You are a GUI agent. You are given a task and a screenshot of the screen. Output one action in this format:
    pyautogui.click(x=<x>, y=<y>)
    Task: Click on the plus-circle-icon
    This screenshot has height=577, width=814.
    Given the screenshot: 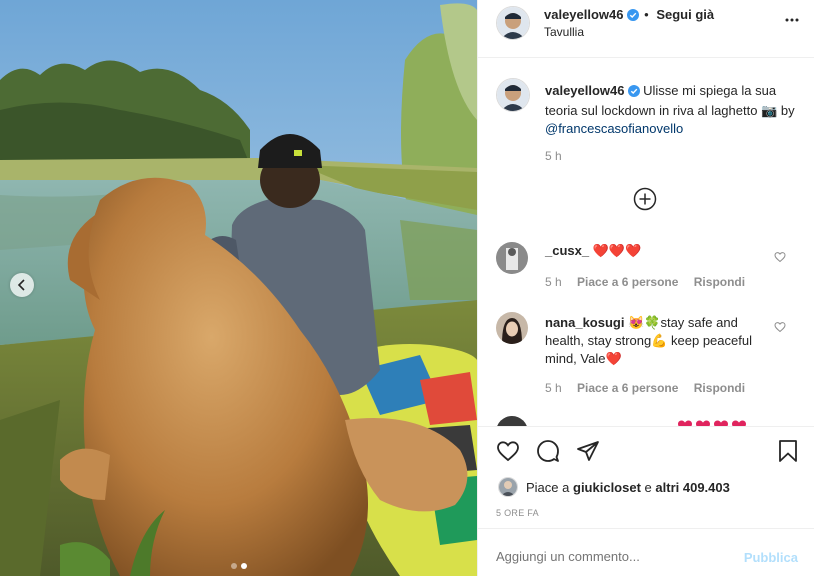 What is the action you would take?
    pyautogui.click(x=645, y=199)
    